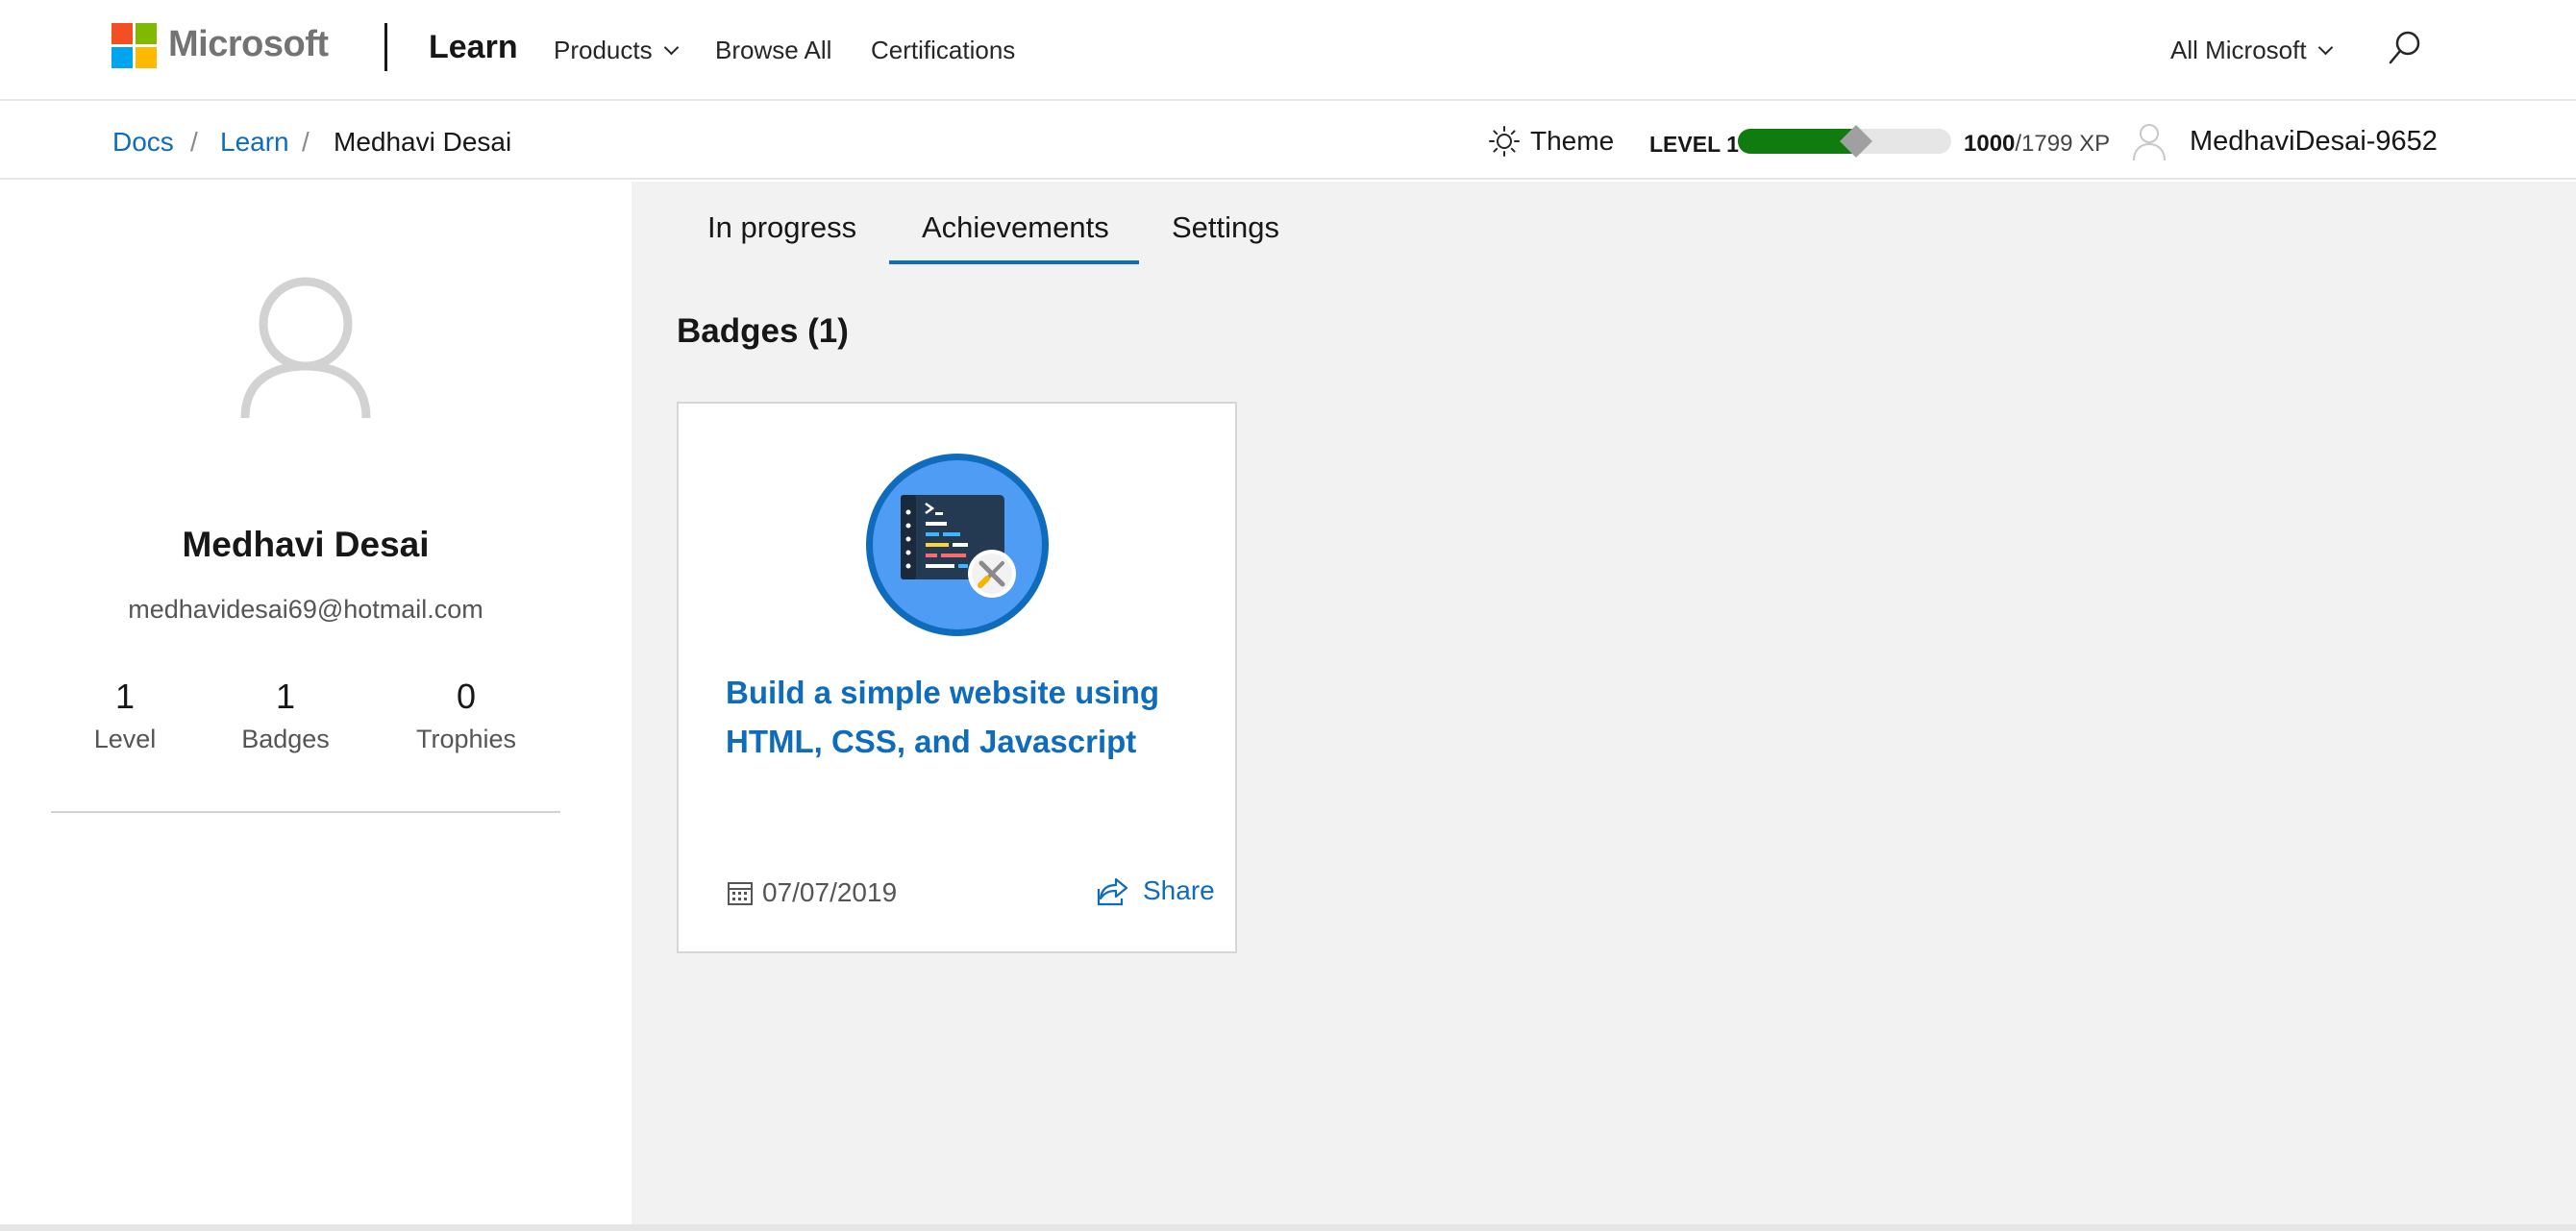 The width and height of the screenshot is (2576, 1231). I want to click on sun-icon, so click(1504, 141).